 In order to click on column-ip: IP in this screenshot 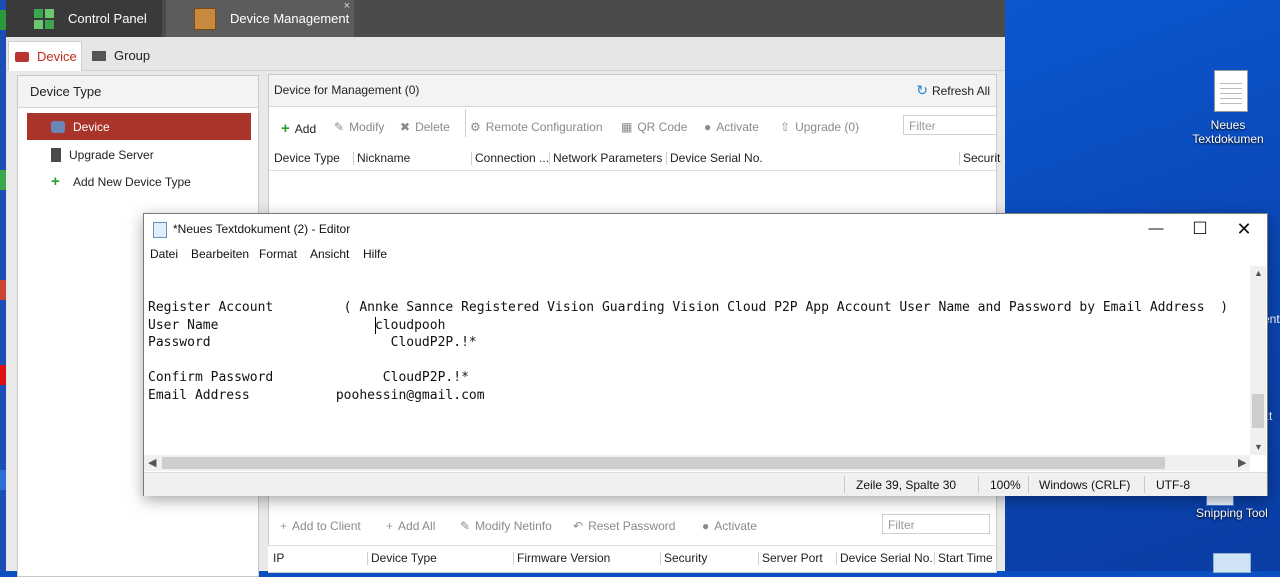, I will do `click(278, 558)`.